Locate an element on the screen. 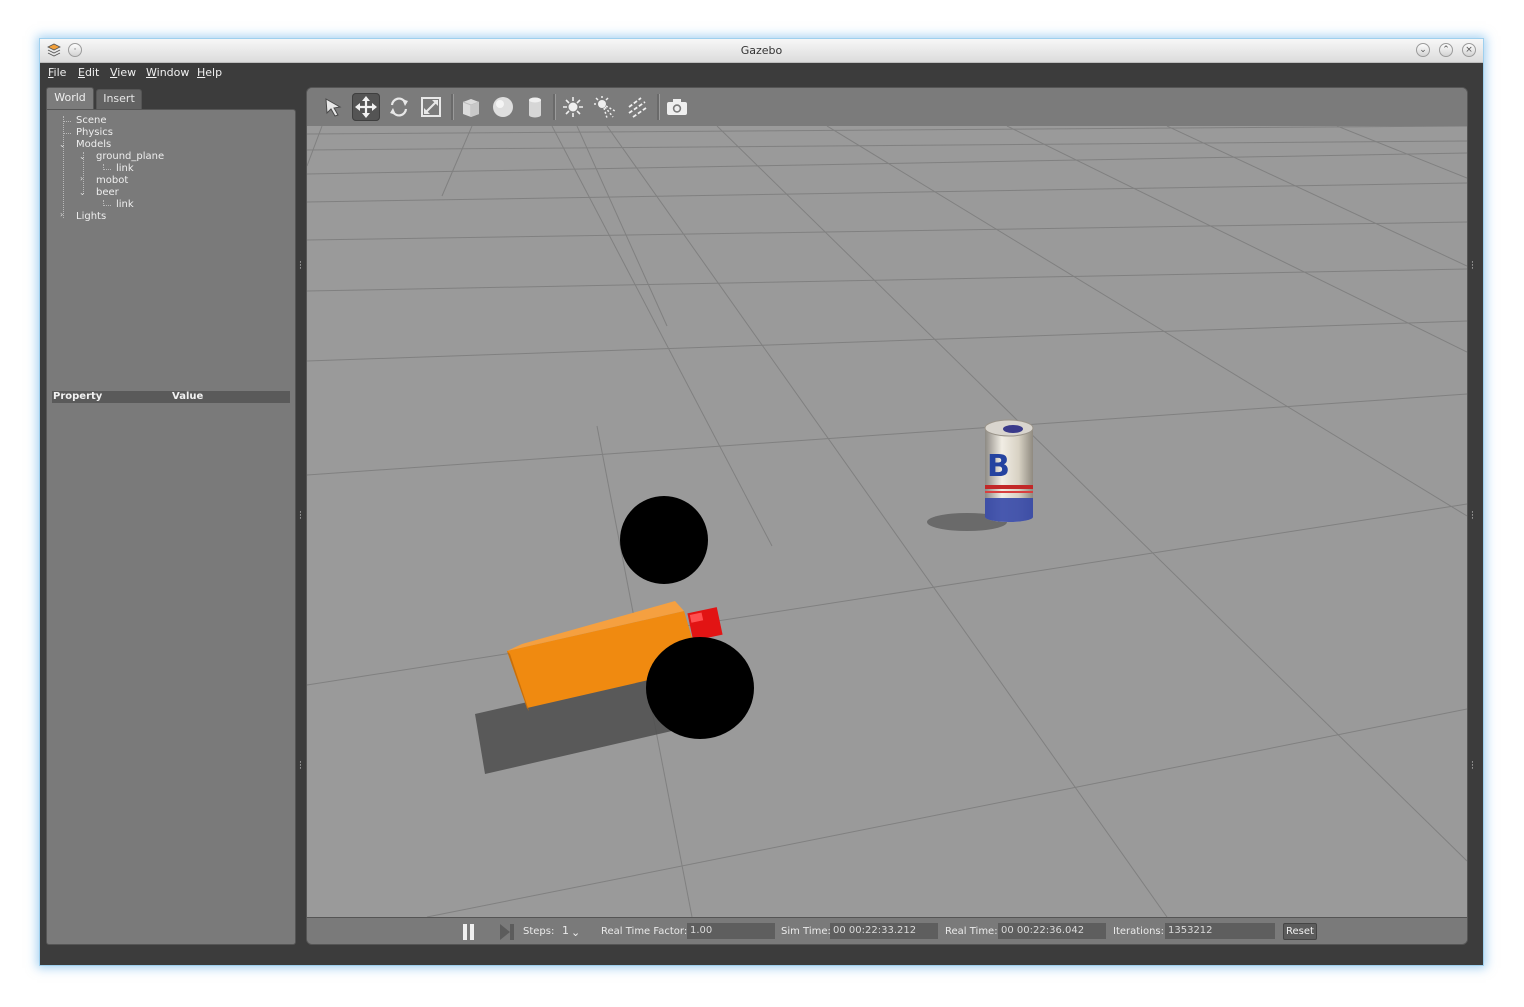 This screenshot has width=1524, height=1007. tree-item-scene: Scene is located at coordinates (91, 120).